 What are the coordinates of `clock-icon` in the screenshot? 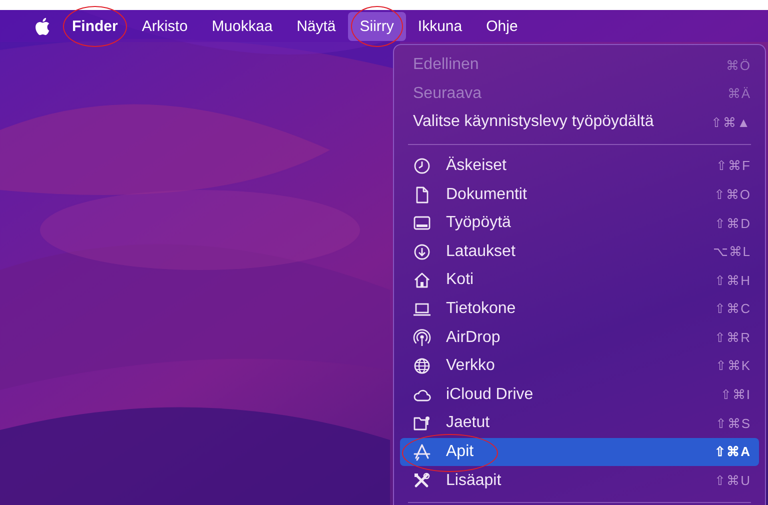 It's located at (422, 166).